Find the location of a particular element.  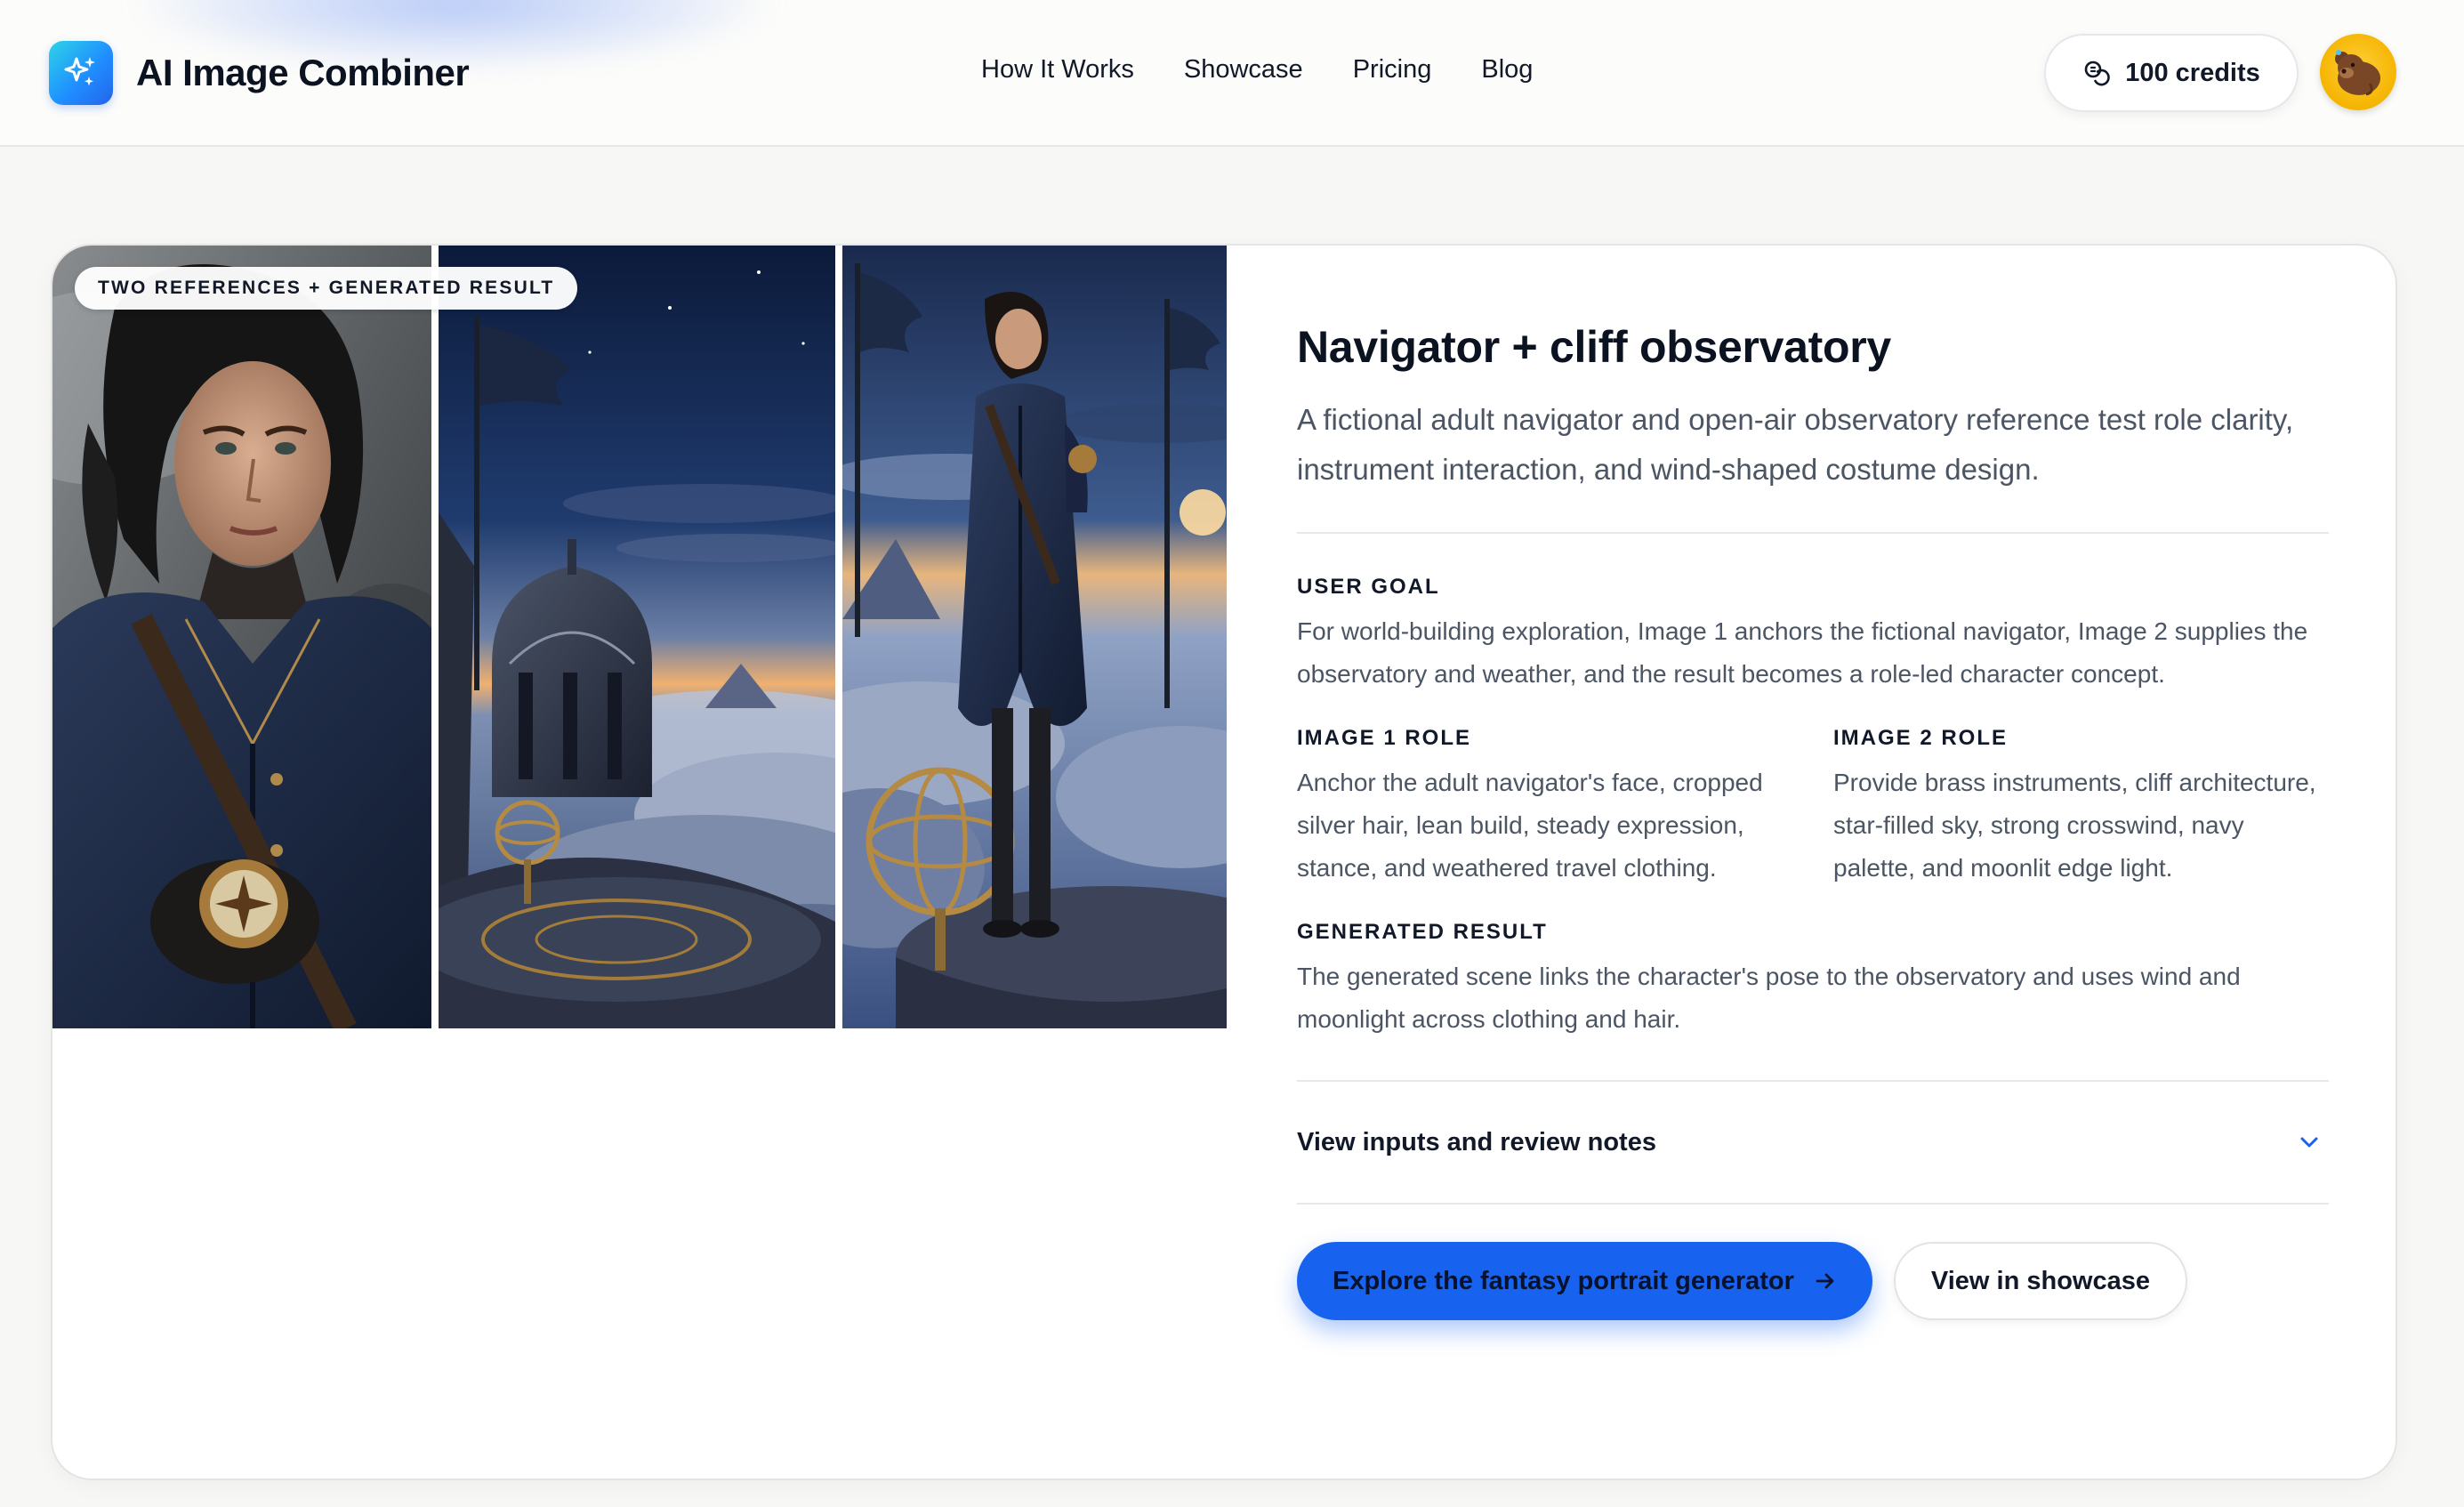

brand-name: AI Image Combiner is located at coordinates (303, 72).